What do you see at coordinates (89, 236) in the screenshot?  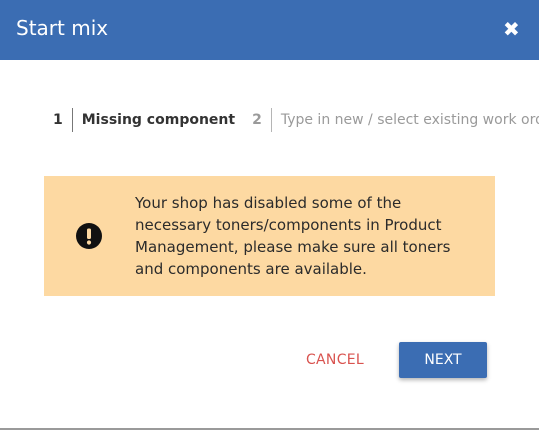 I see `exclamation-circle-icon` at bounding box center [89, 236].